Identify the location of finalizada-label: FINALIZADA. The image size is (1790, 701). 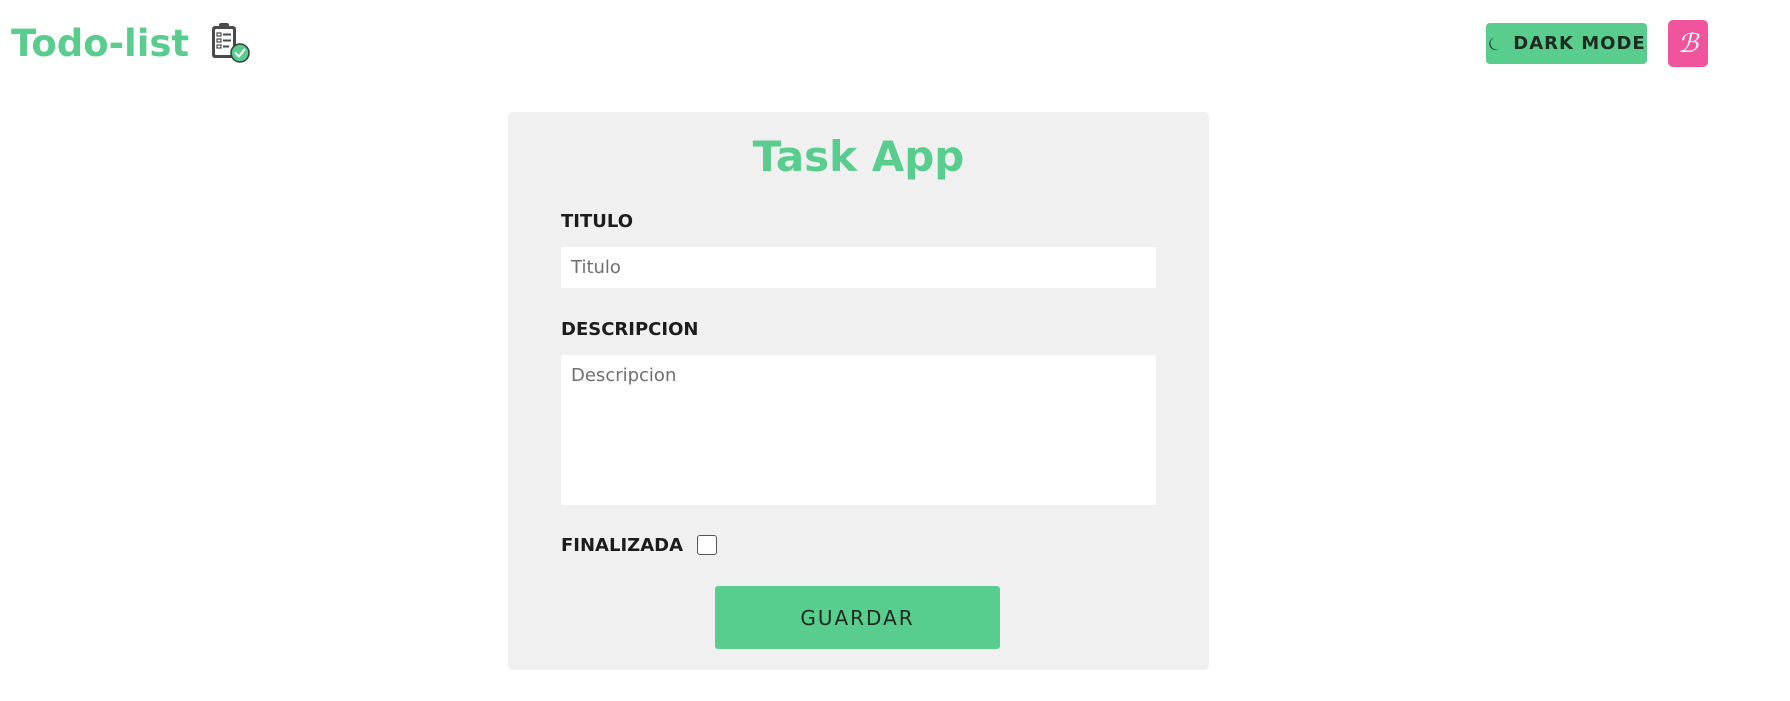
(622, 545).